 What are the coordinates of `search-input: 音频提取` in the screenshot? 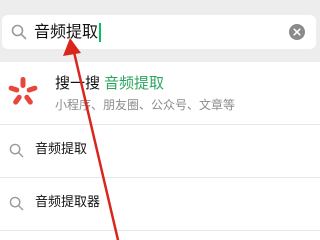 It's located at (66, 32).